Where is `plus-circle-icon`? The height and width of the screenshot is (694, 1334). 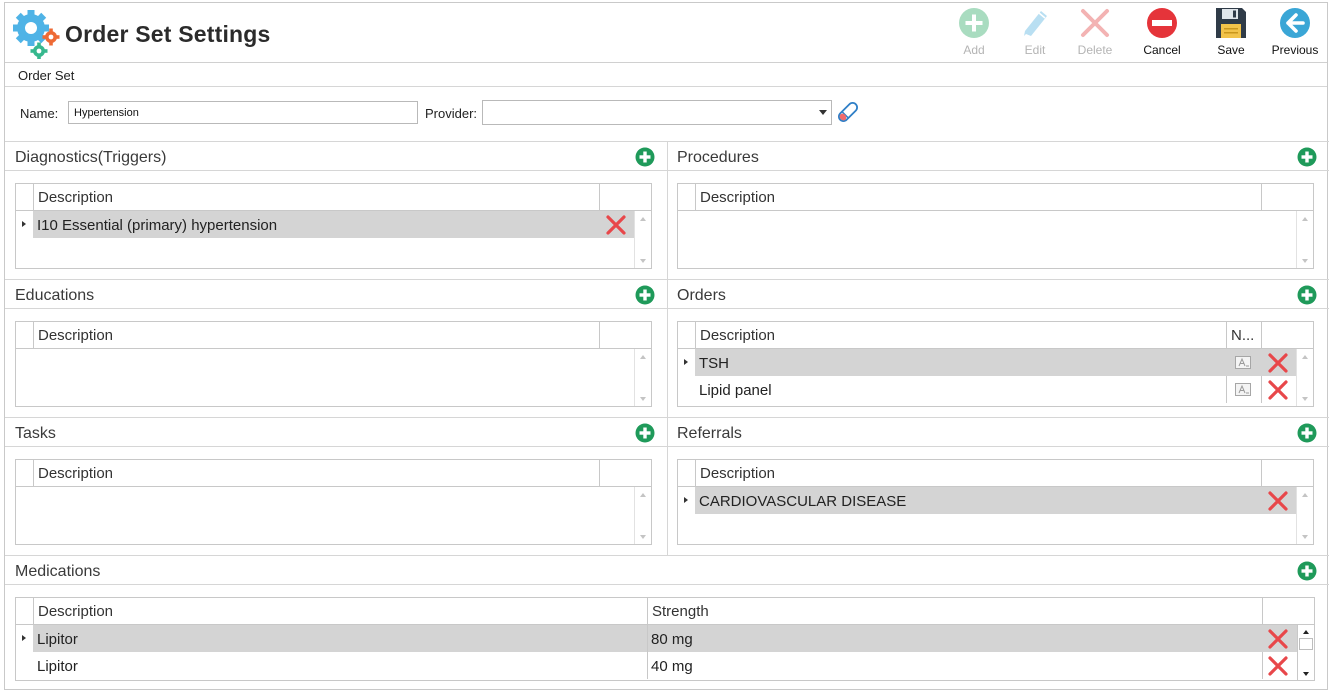 plus-circle-icon is located at coordinates (974, 23).